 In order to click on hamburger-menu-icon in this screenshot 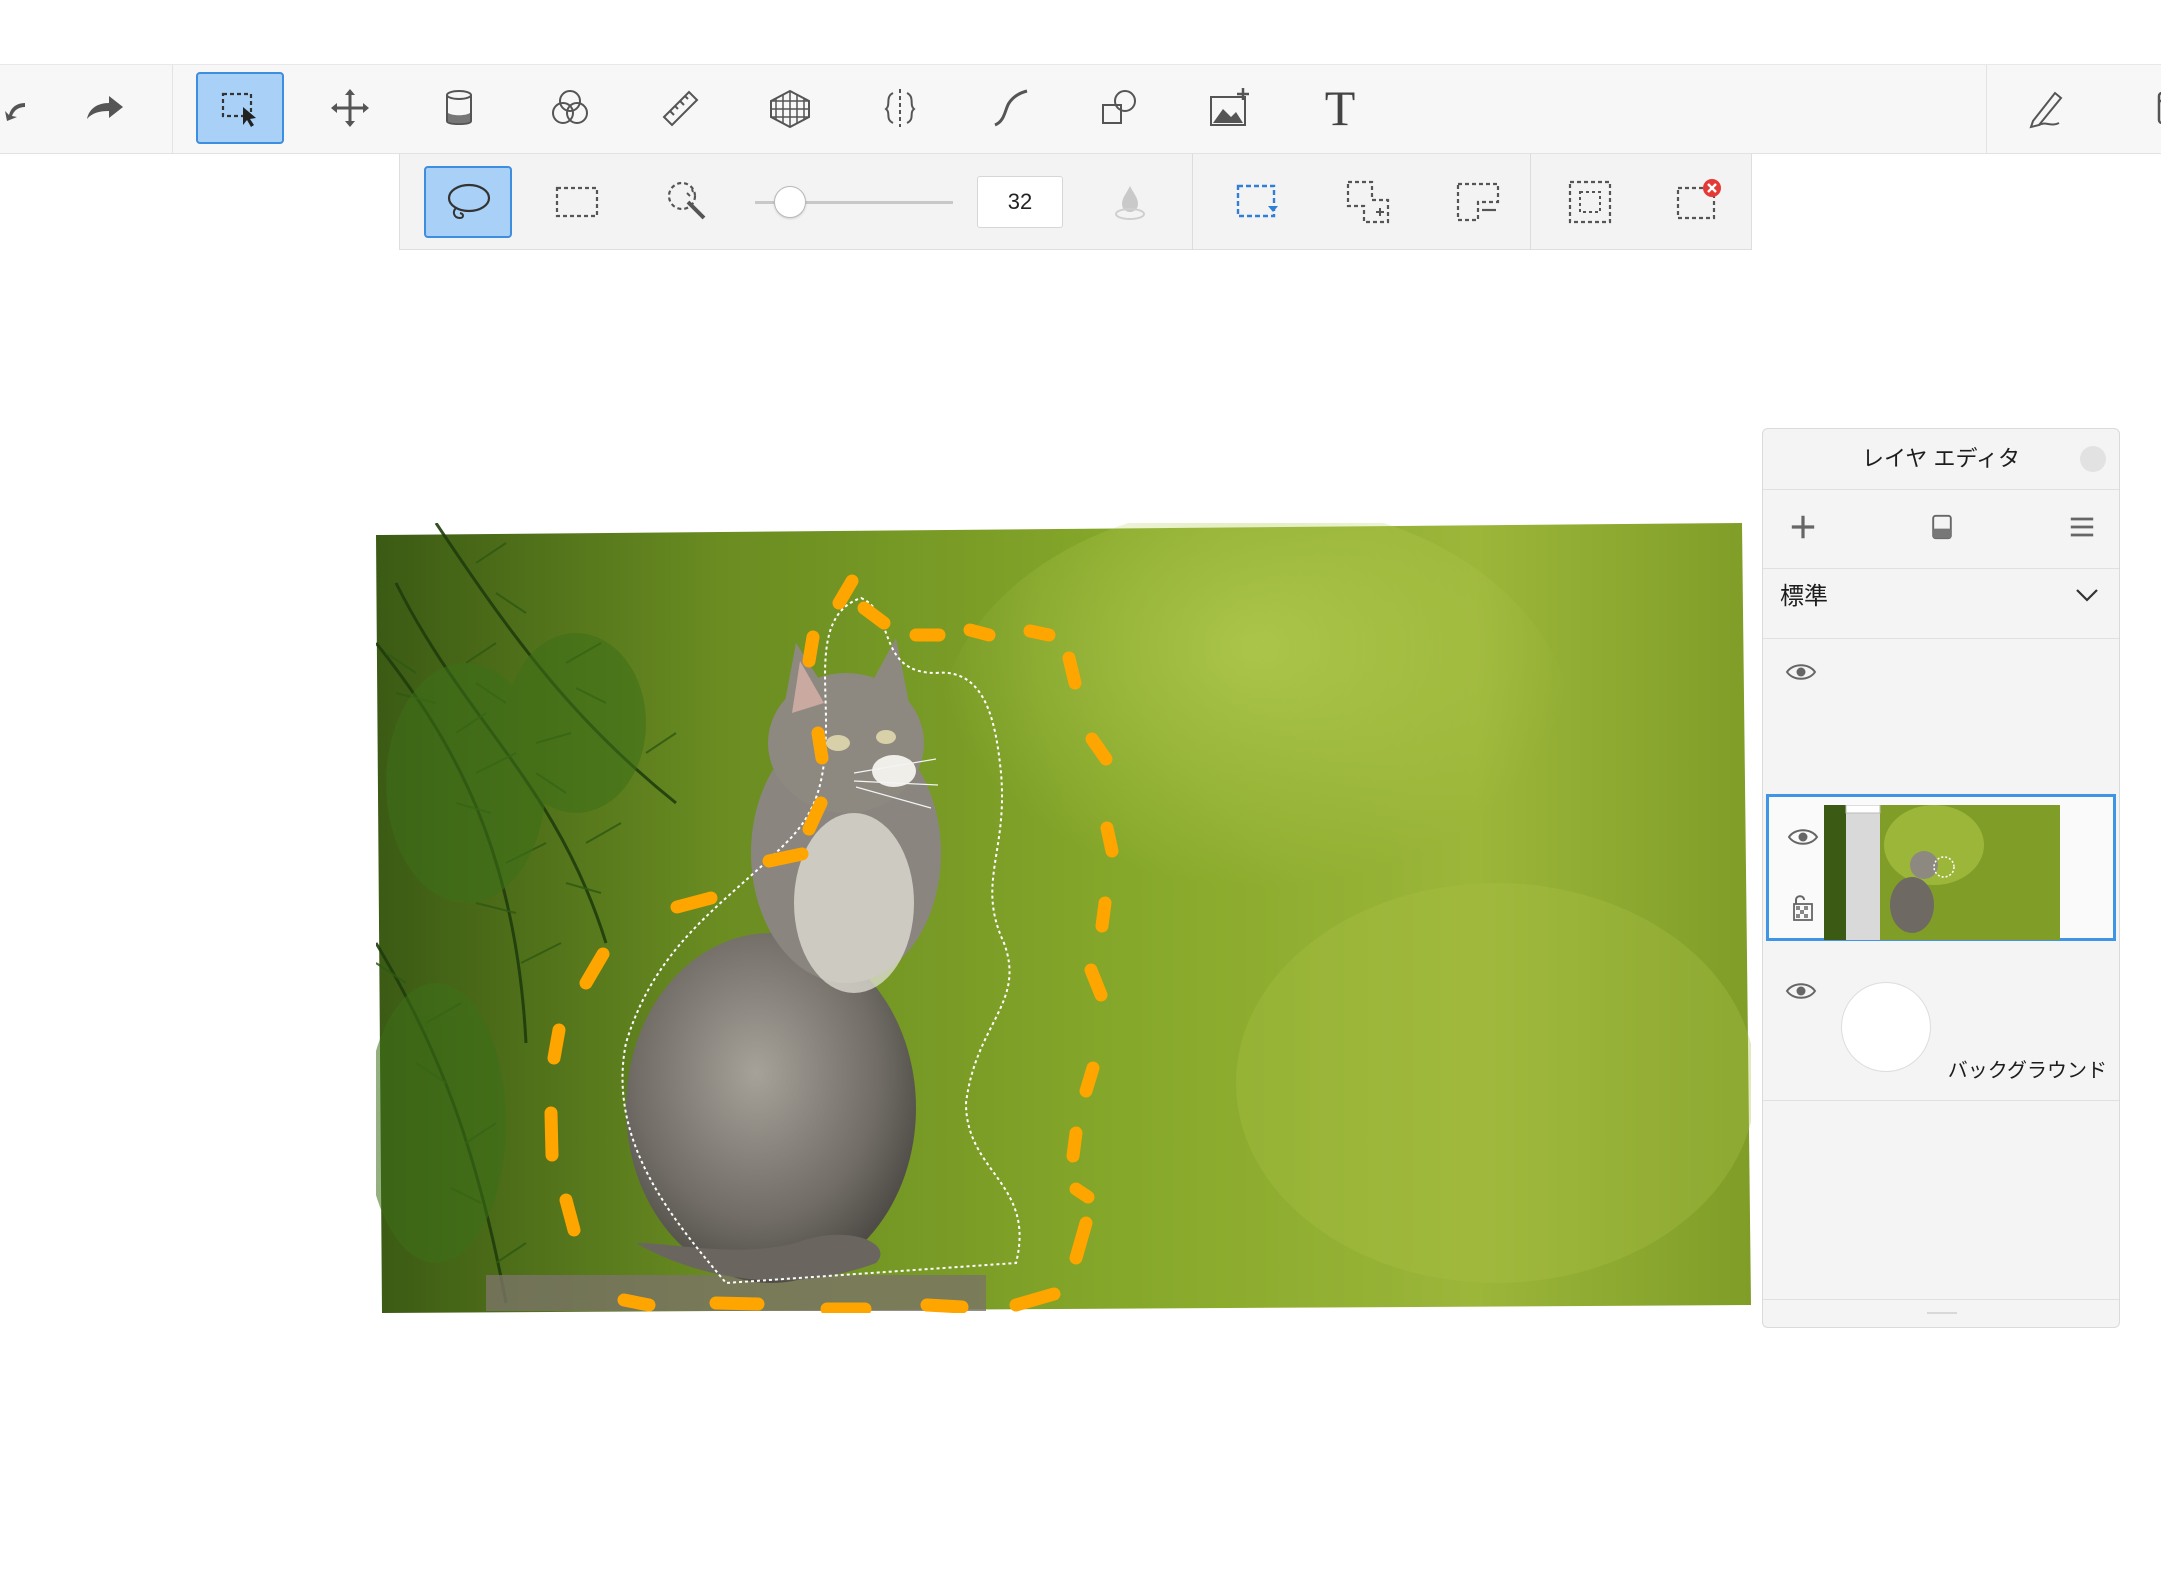, I will do `click(2082, 527)`.